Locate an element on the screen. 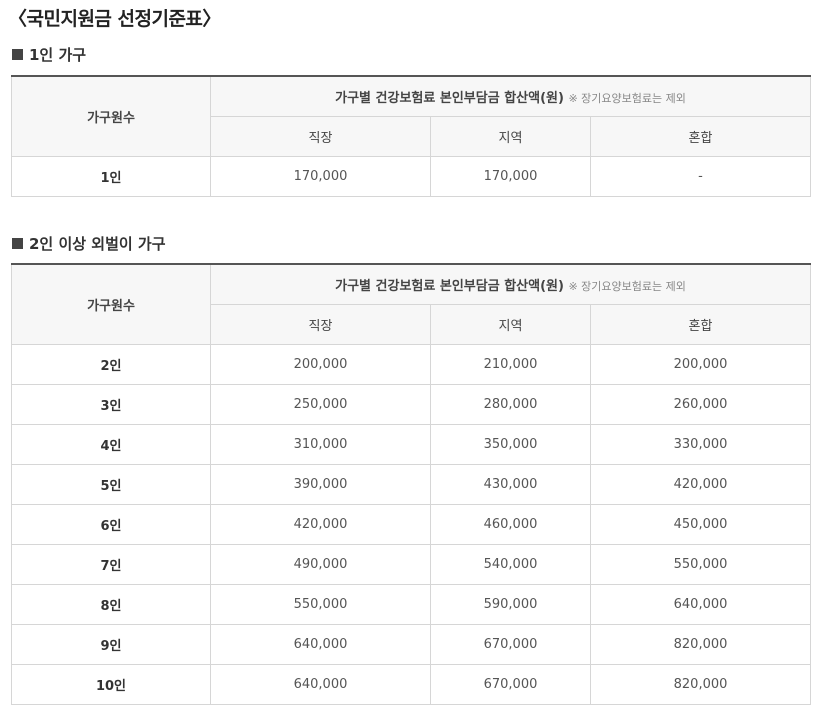 Image resolution: width=821 pixels, height=720 pixels. mixed-premium-cell: 200,000 is located at coordinates (700, 364).